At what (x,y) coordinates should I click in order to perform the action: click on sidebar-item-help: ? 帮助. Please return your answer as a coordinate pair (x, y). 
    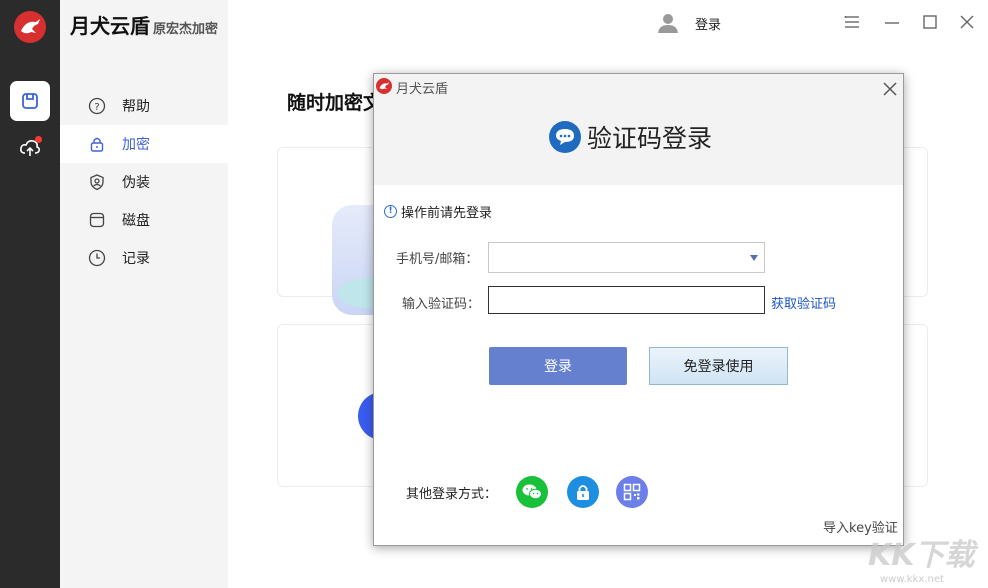
    Looking at the image, I should click on (144, 106).